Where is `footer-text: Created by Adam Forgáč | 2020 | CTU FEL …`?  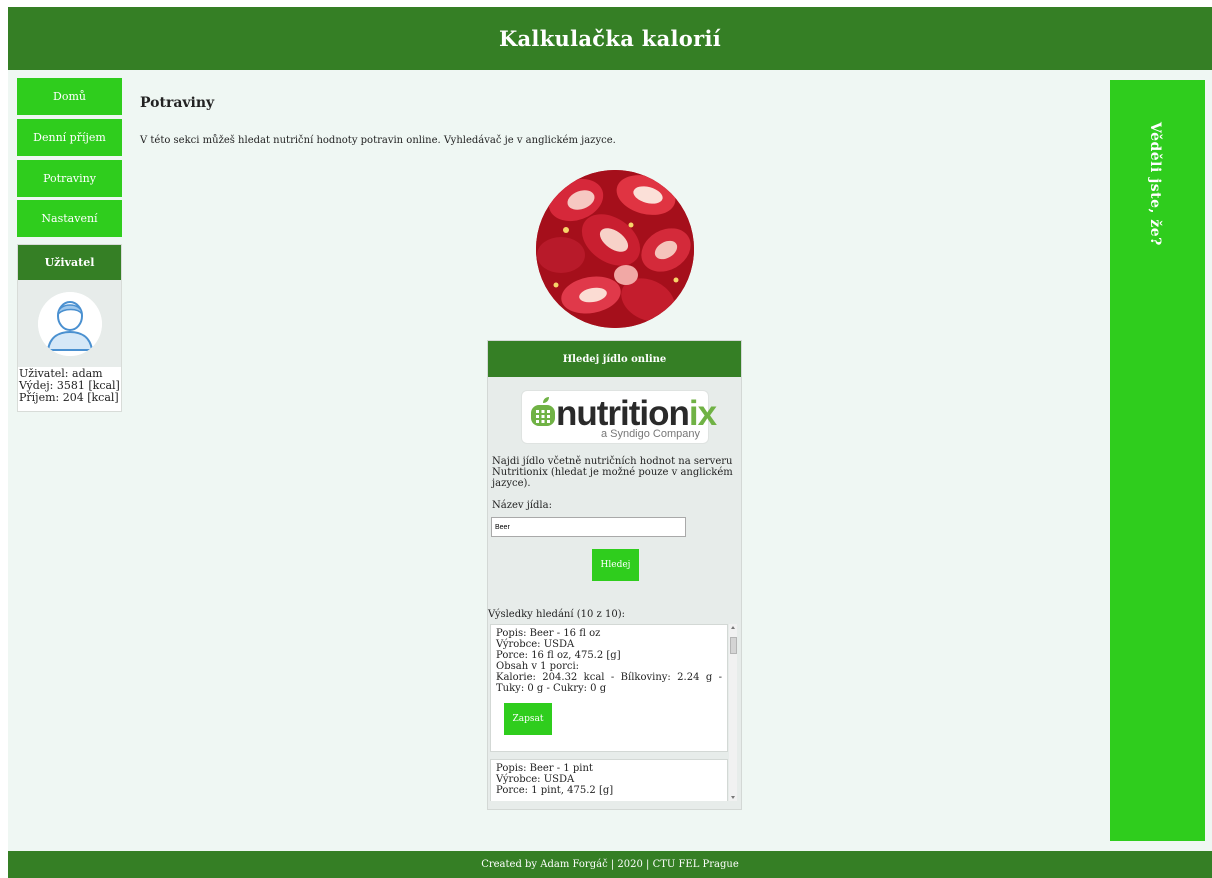 footer-text: Created by Adam Forgáč | 2020 | CTU FEL … is located at coordinates (610, 864).